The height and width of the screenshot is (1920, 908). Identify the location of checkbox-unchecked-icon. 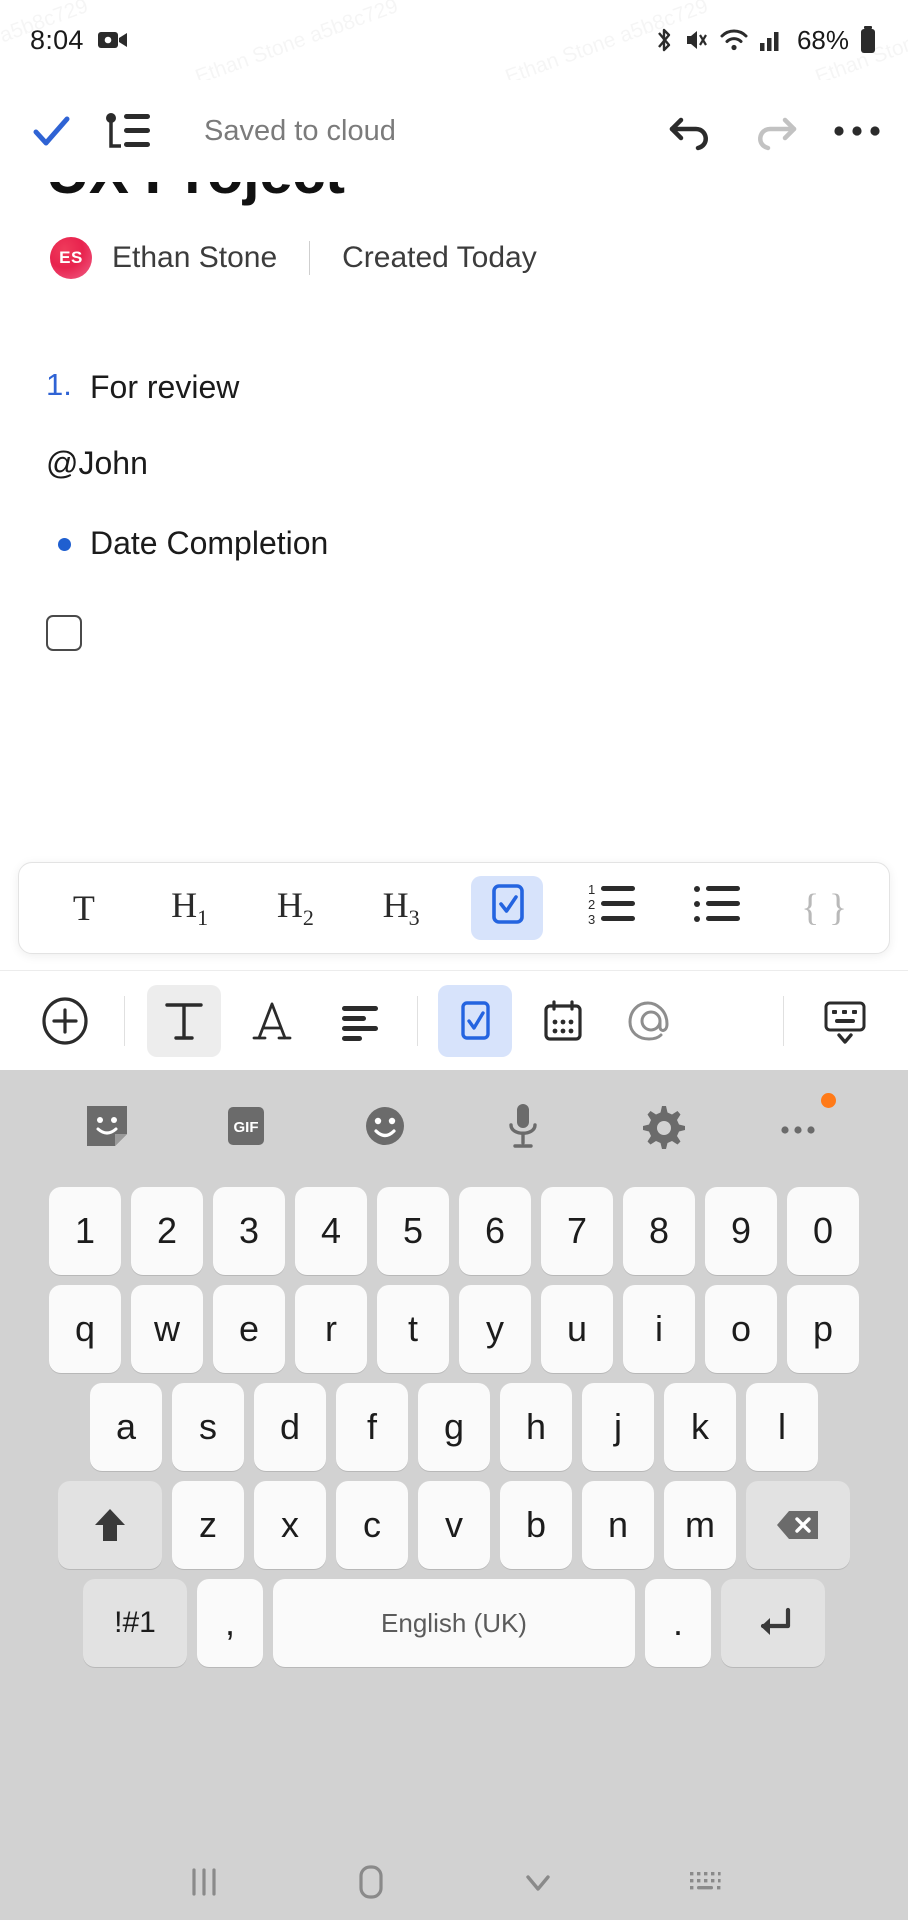
(64, 633).